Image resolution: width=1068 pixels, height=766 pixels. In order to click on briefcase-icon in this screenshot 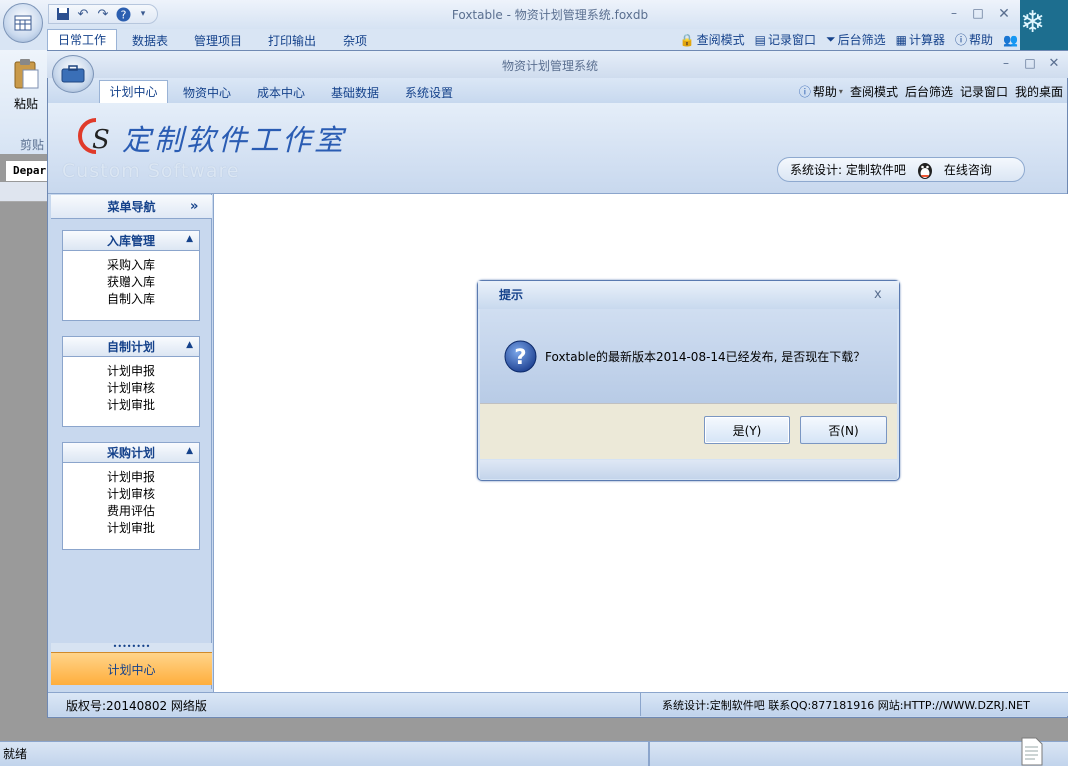, I will do `click(73, 74)`.